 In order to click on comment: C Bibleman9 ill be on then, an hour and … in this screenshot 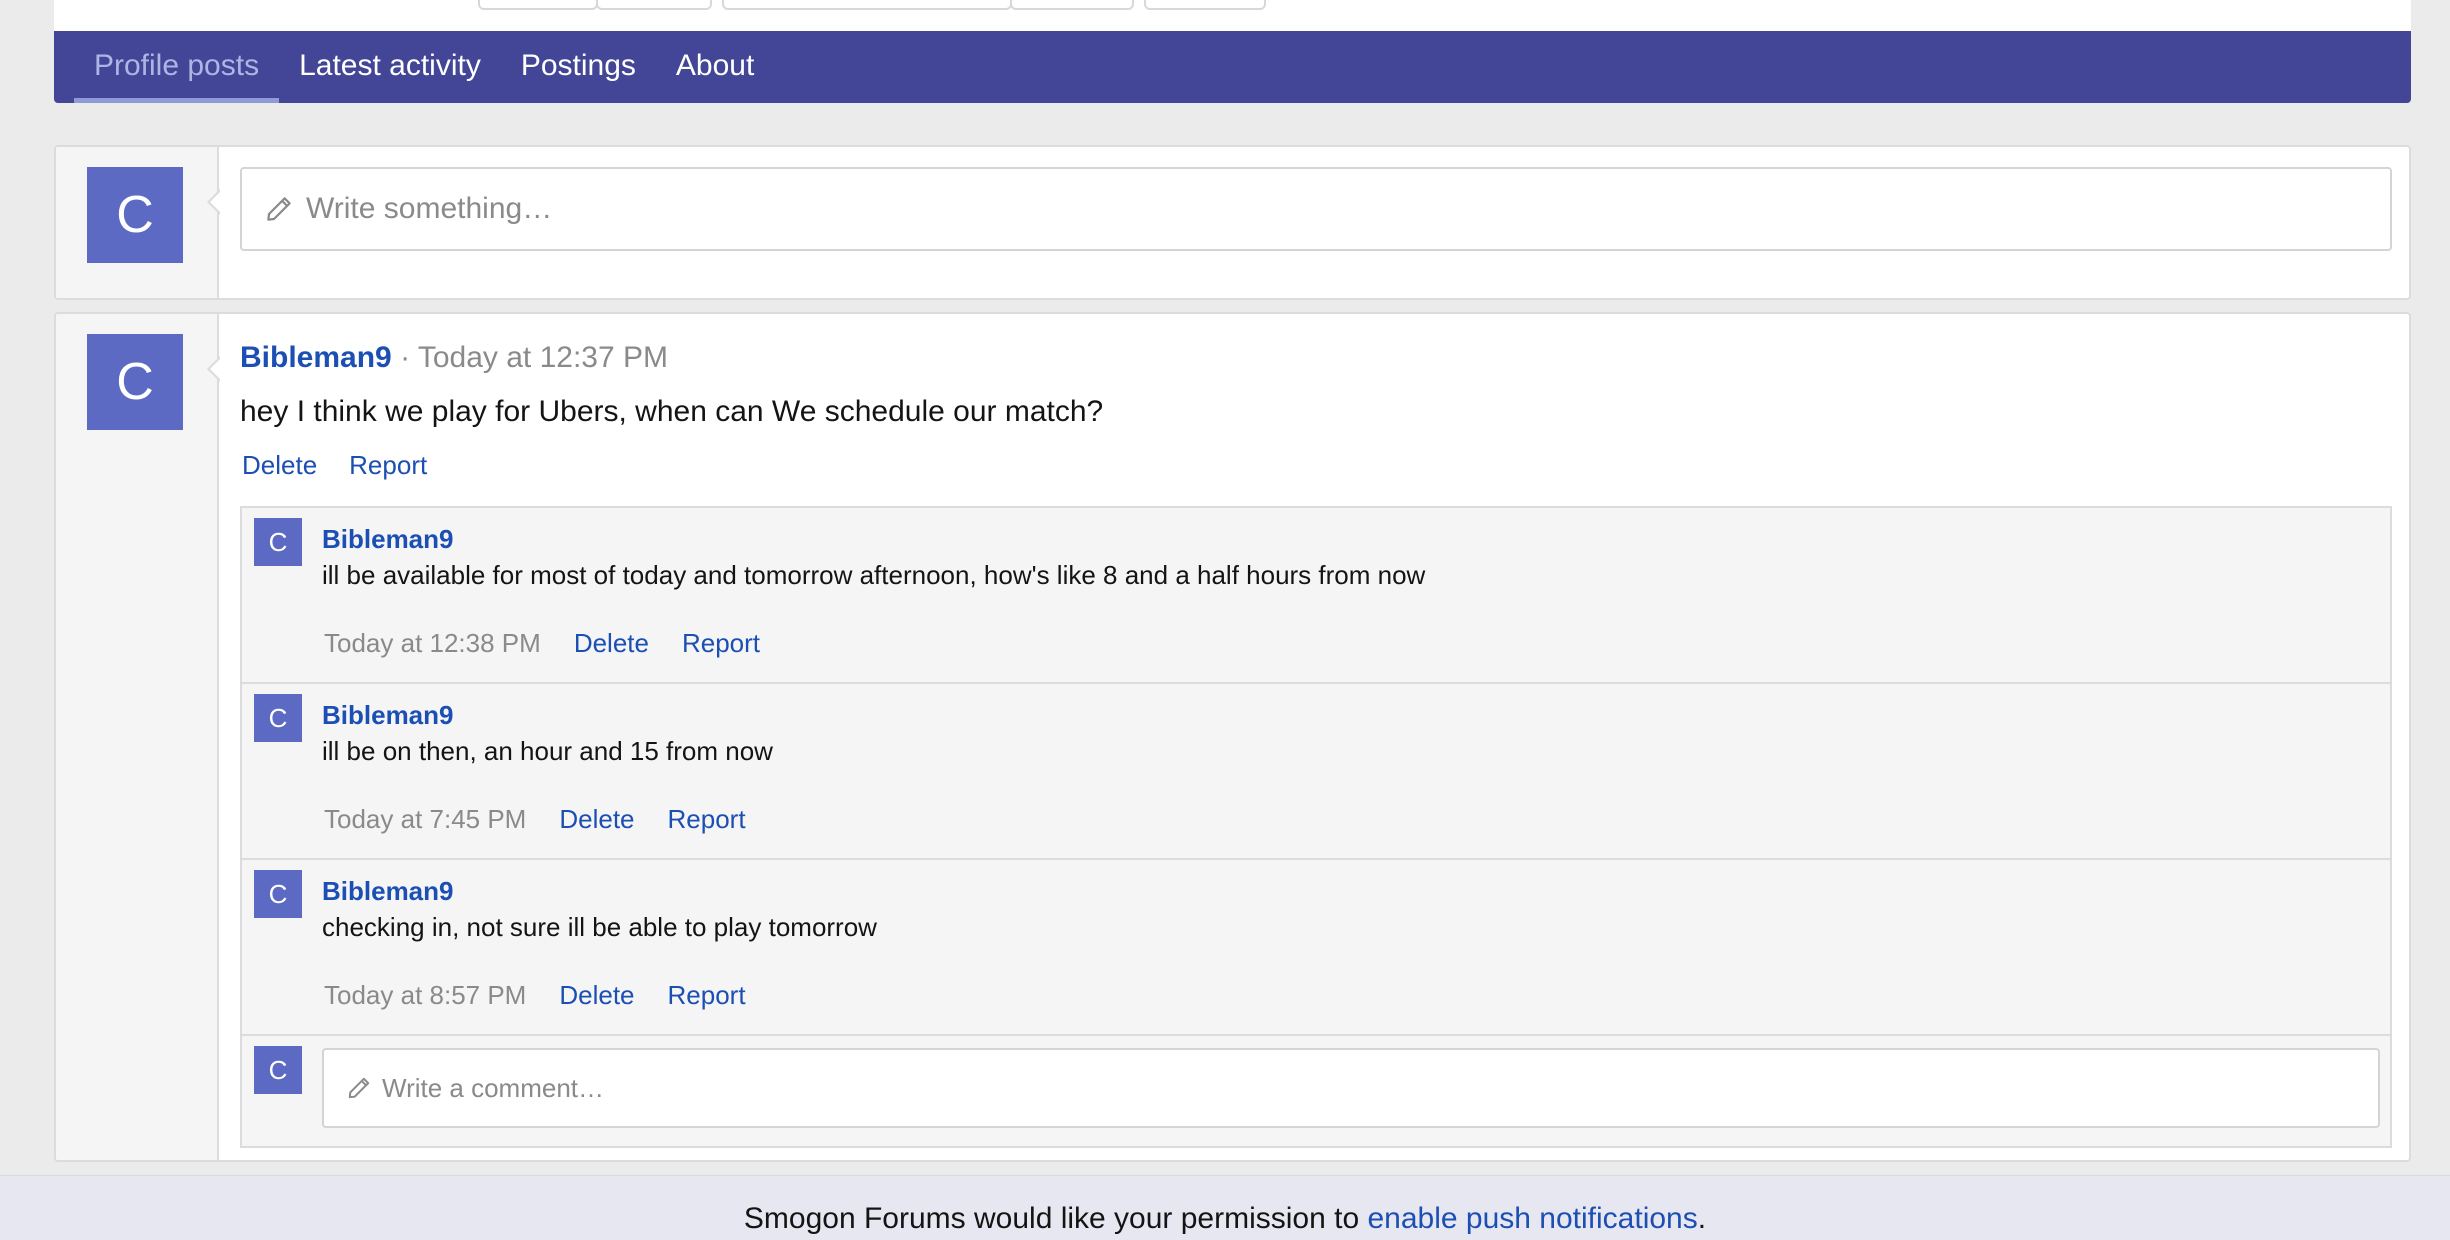, I will do `click(1316, 772)`.